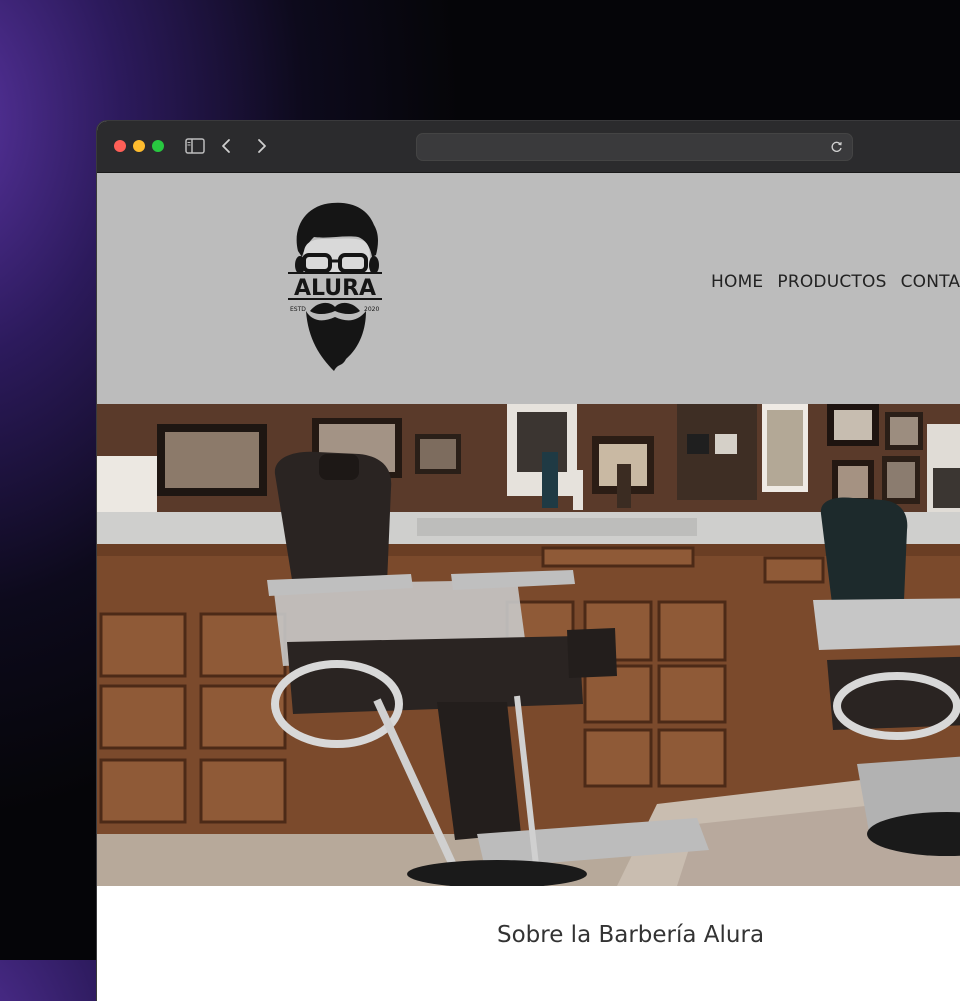 This screenshot has width=960, height=1001. I want to click on about-section: Sobre la Barbería Alura, so click(528, 943).